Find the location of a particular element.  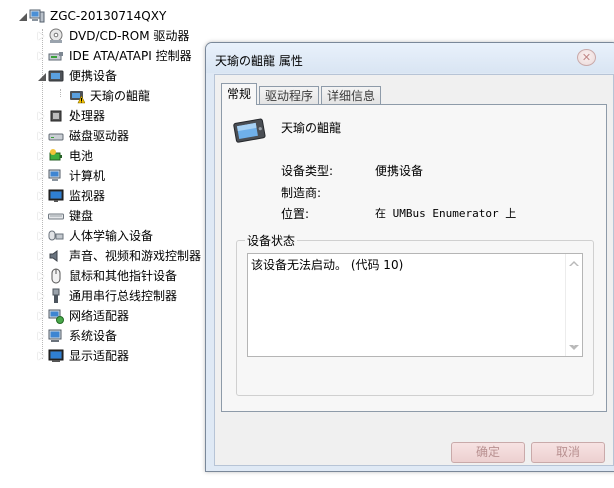

tree-item-hid: 人体学输入设备 is located at coordinates (95, 236).